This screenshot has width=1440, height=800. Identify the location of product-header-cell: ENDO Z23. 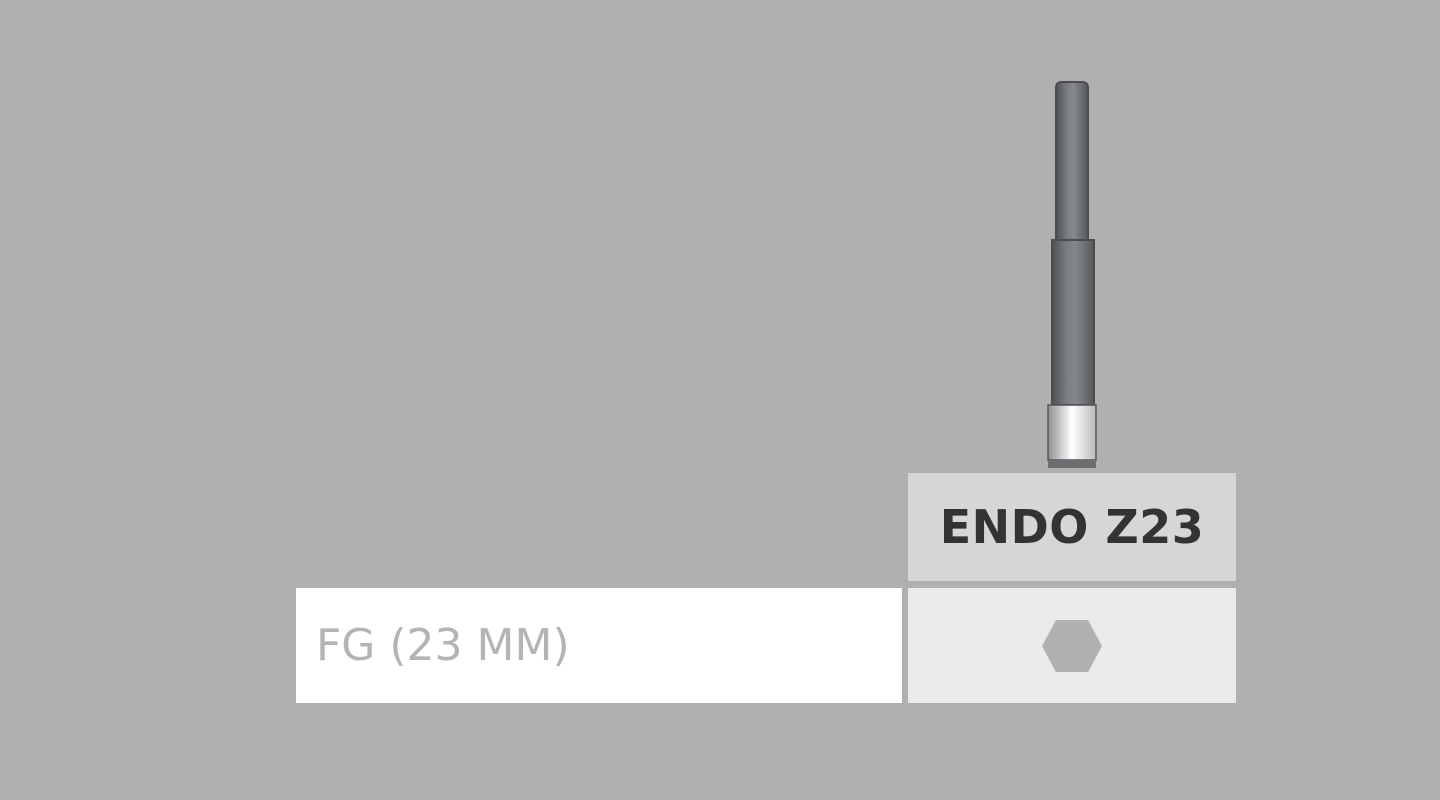
(1072, 527).